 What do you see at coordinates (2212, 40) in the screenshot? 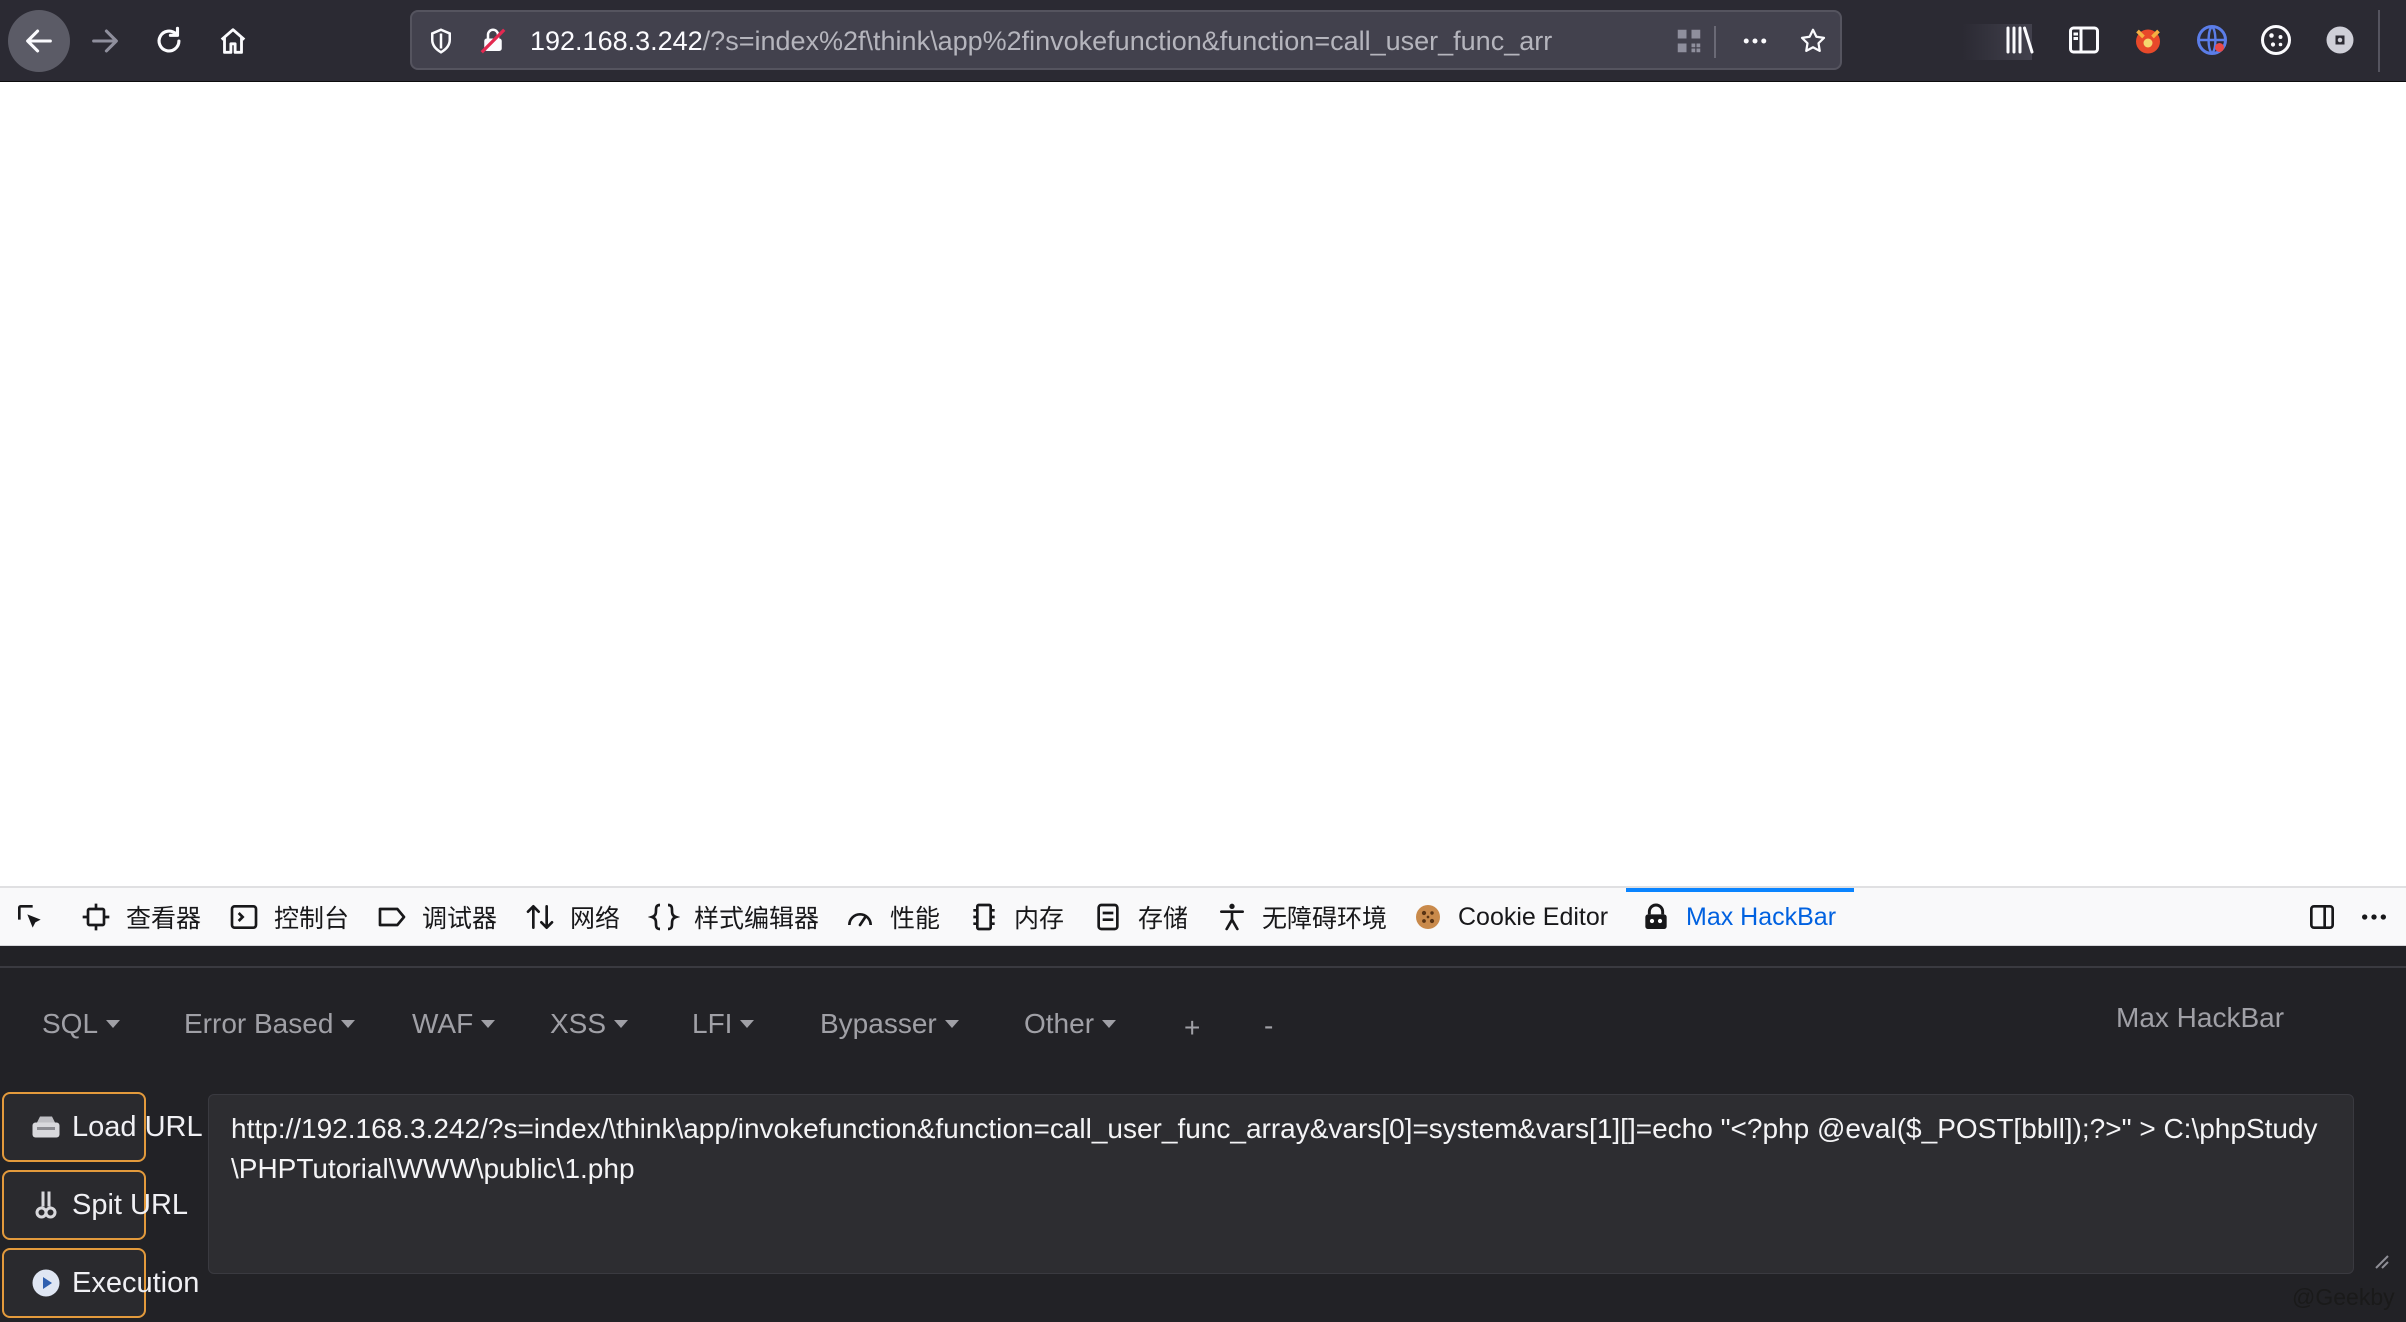
I see `globe-extension-icon` at bounding box center [2212, 40].